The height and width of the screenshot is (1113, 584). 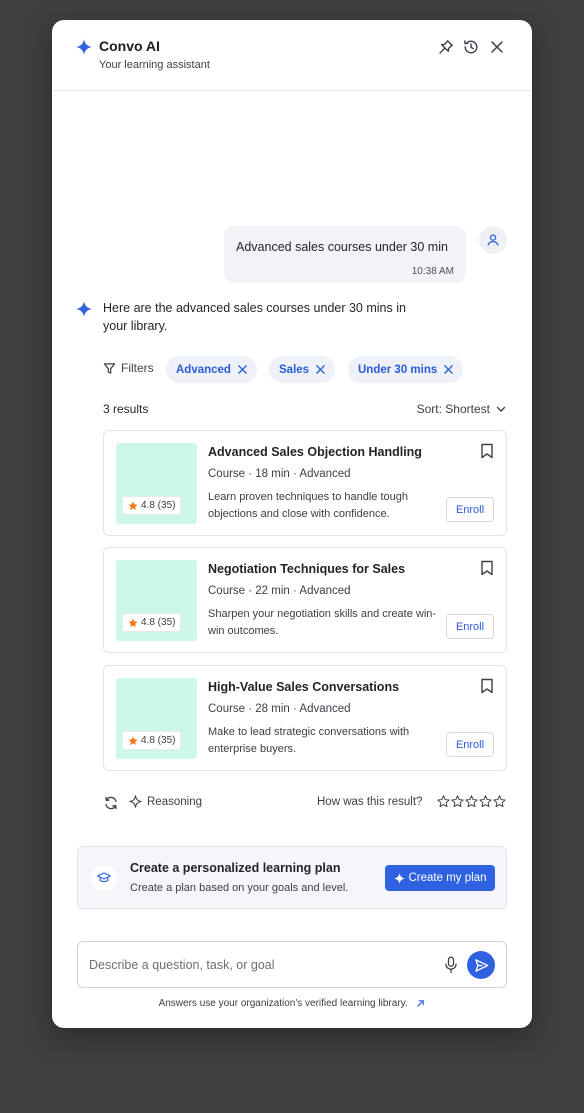 What do you see at coordinates (259, 965) in the screenshot?
I see `message-input` at bounding box center [259, 965].